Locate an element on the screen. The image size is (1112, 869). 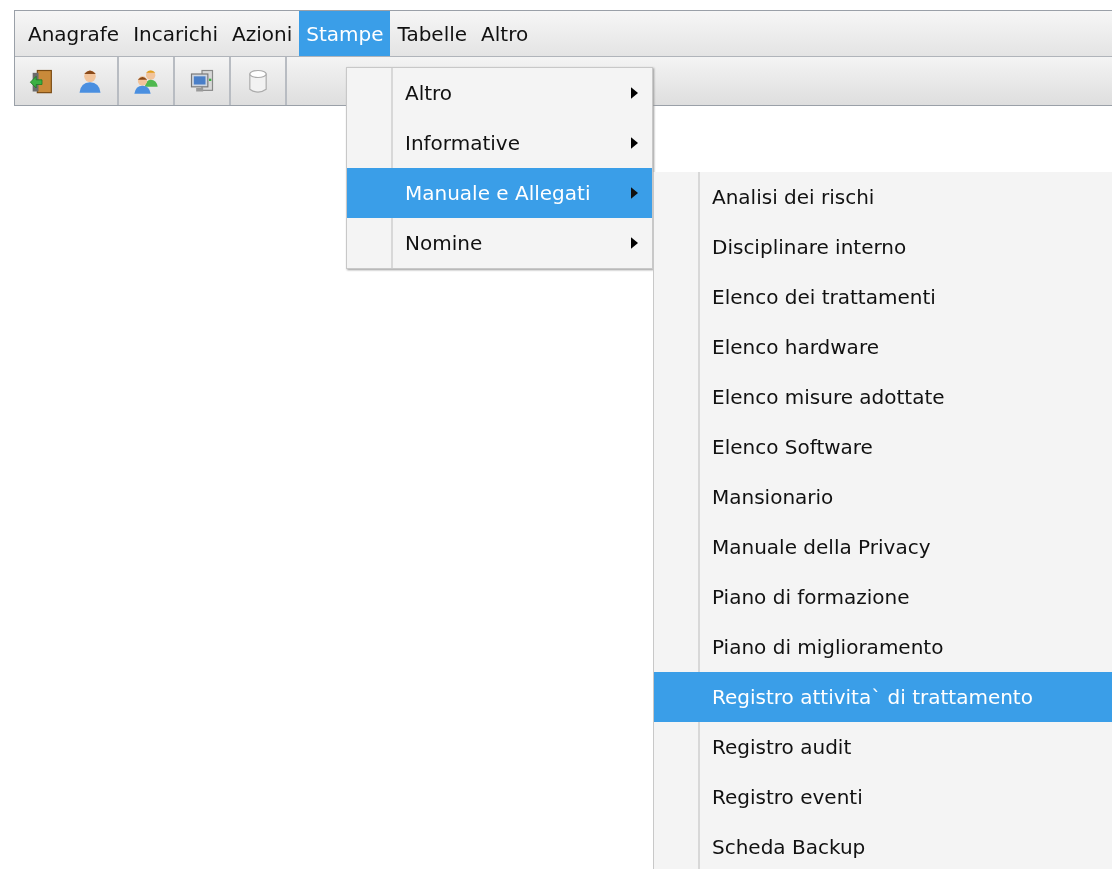
menu-item: Disciplinare interno is located at coordinates (883, 247).